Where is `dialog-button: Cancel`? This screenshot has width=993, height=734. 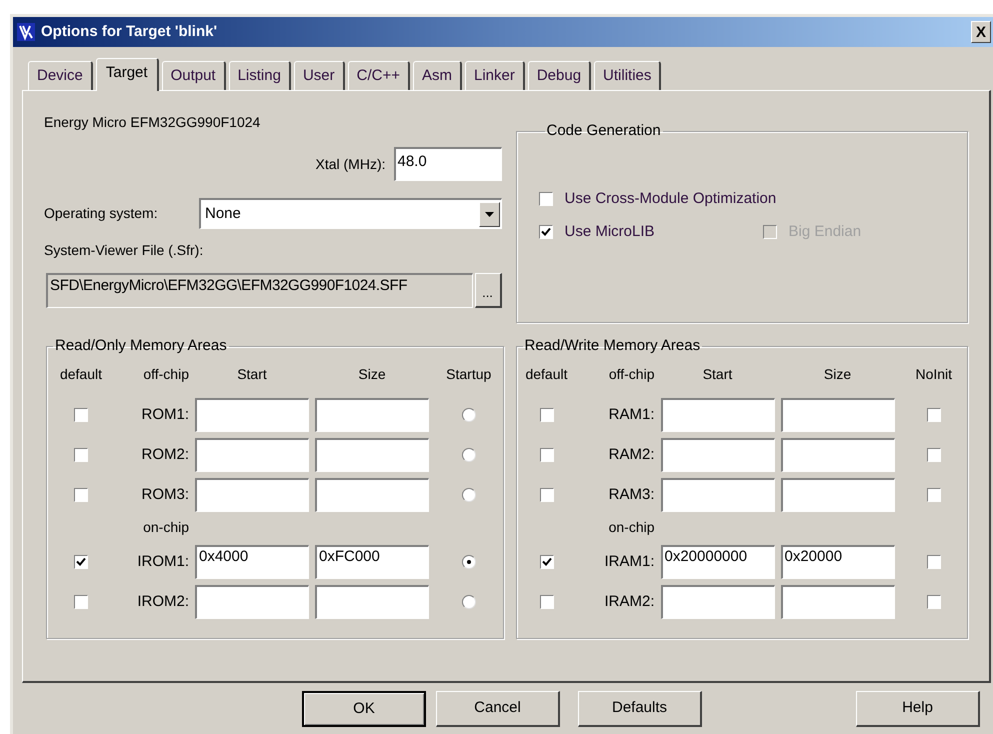
dialog-button: Cancel is located at coordinates (498, 709).